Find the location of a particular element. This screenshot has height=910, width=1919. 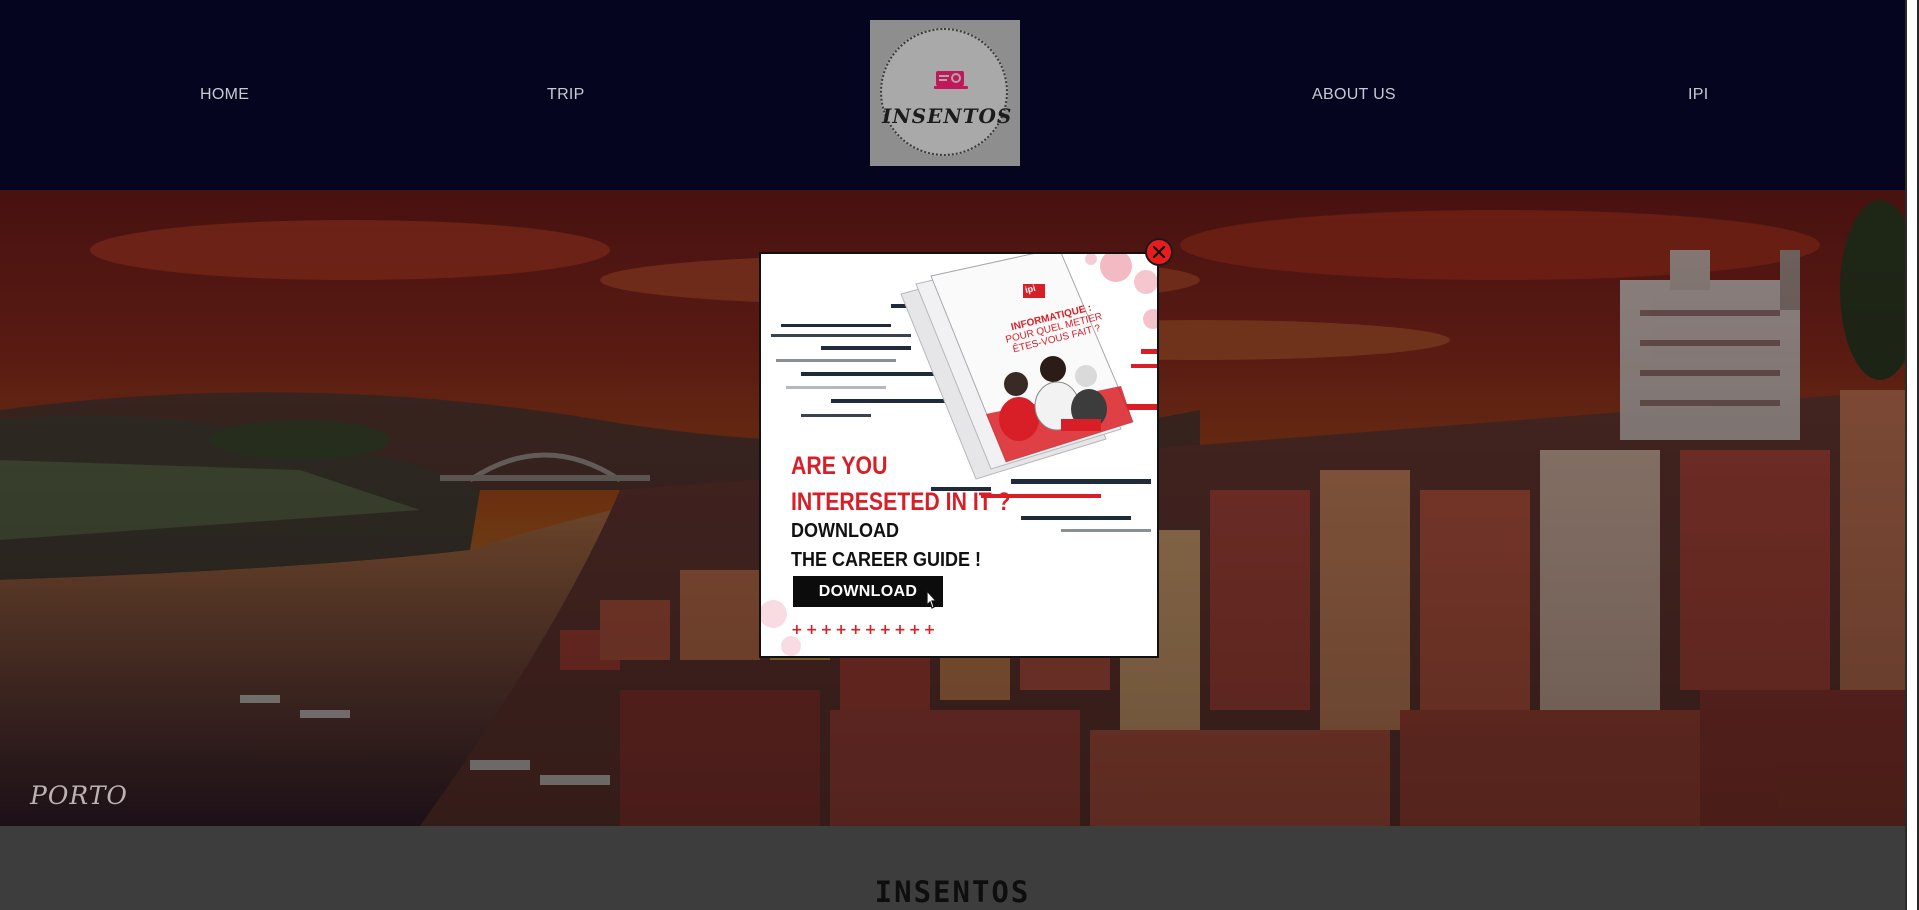

logo-badge: INSENTOS is located at coordinates (946, 92).